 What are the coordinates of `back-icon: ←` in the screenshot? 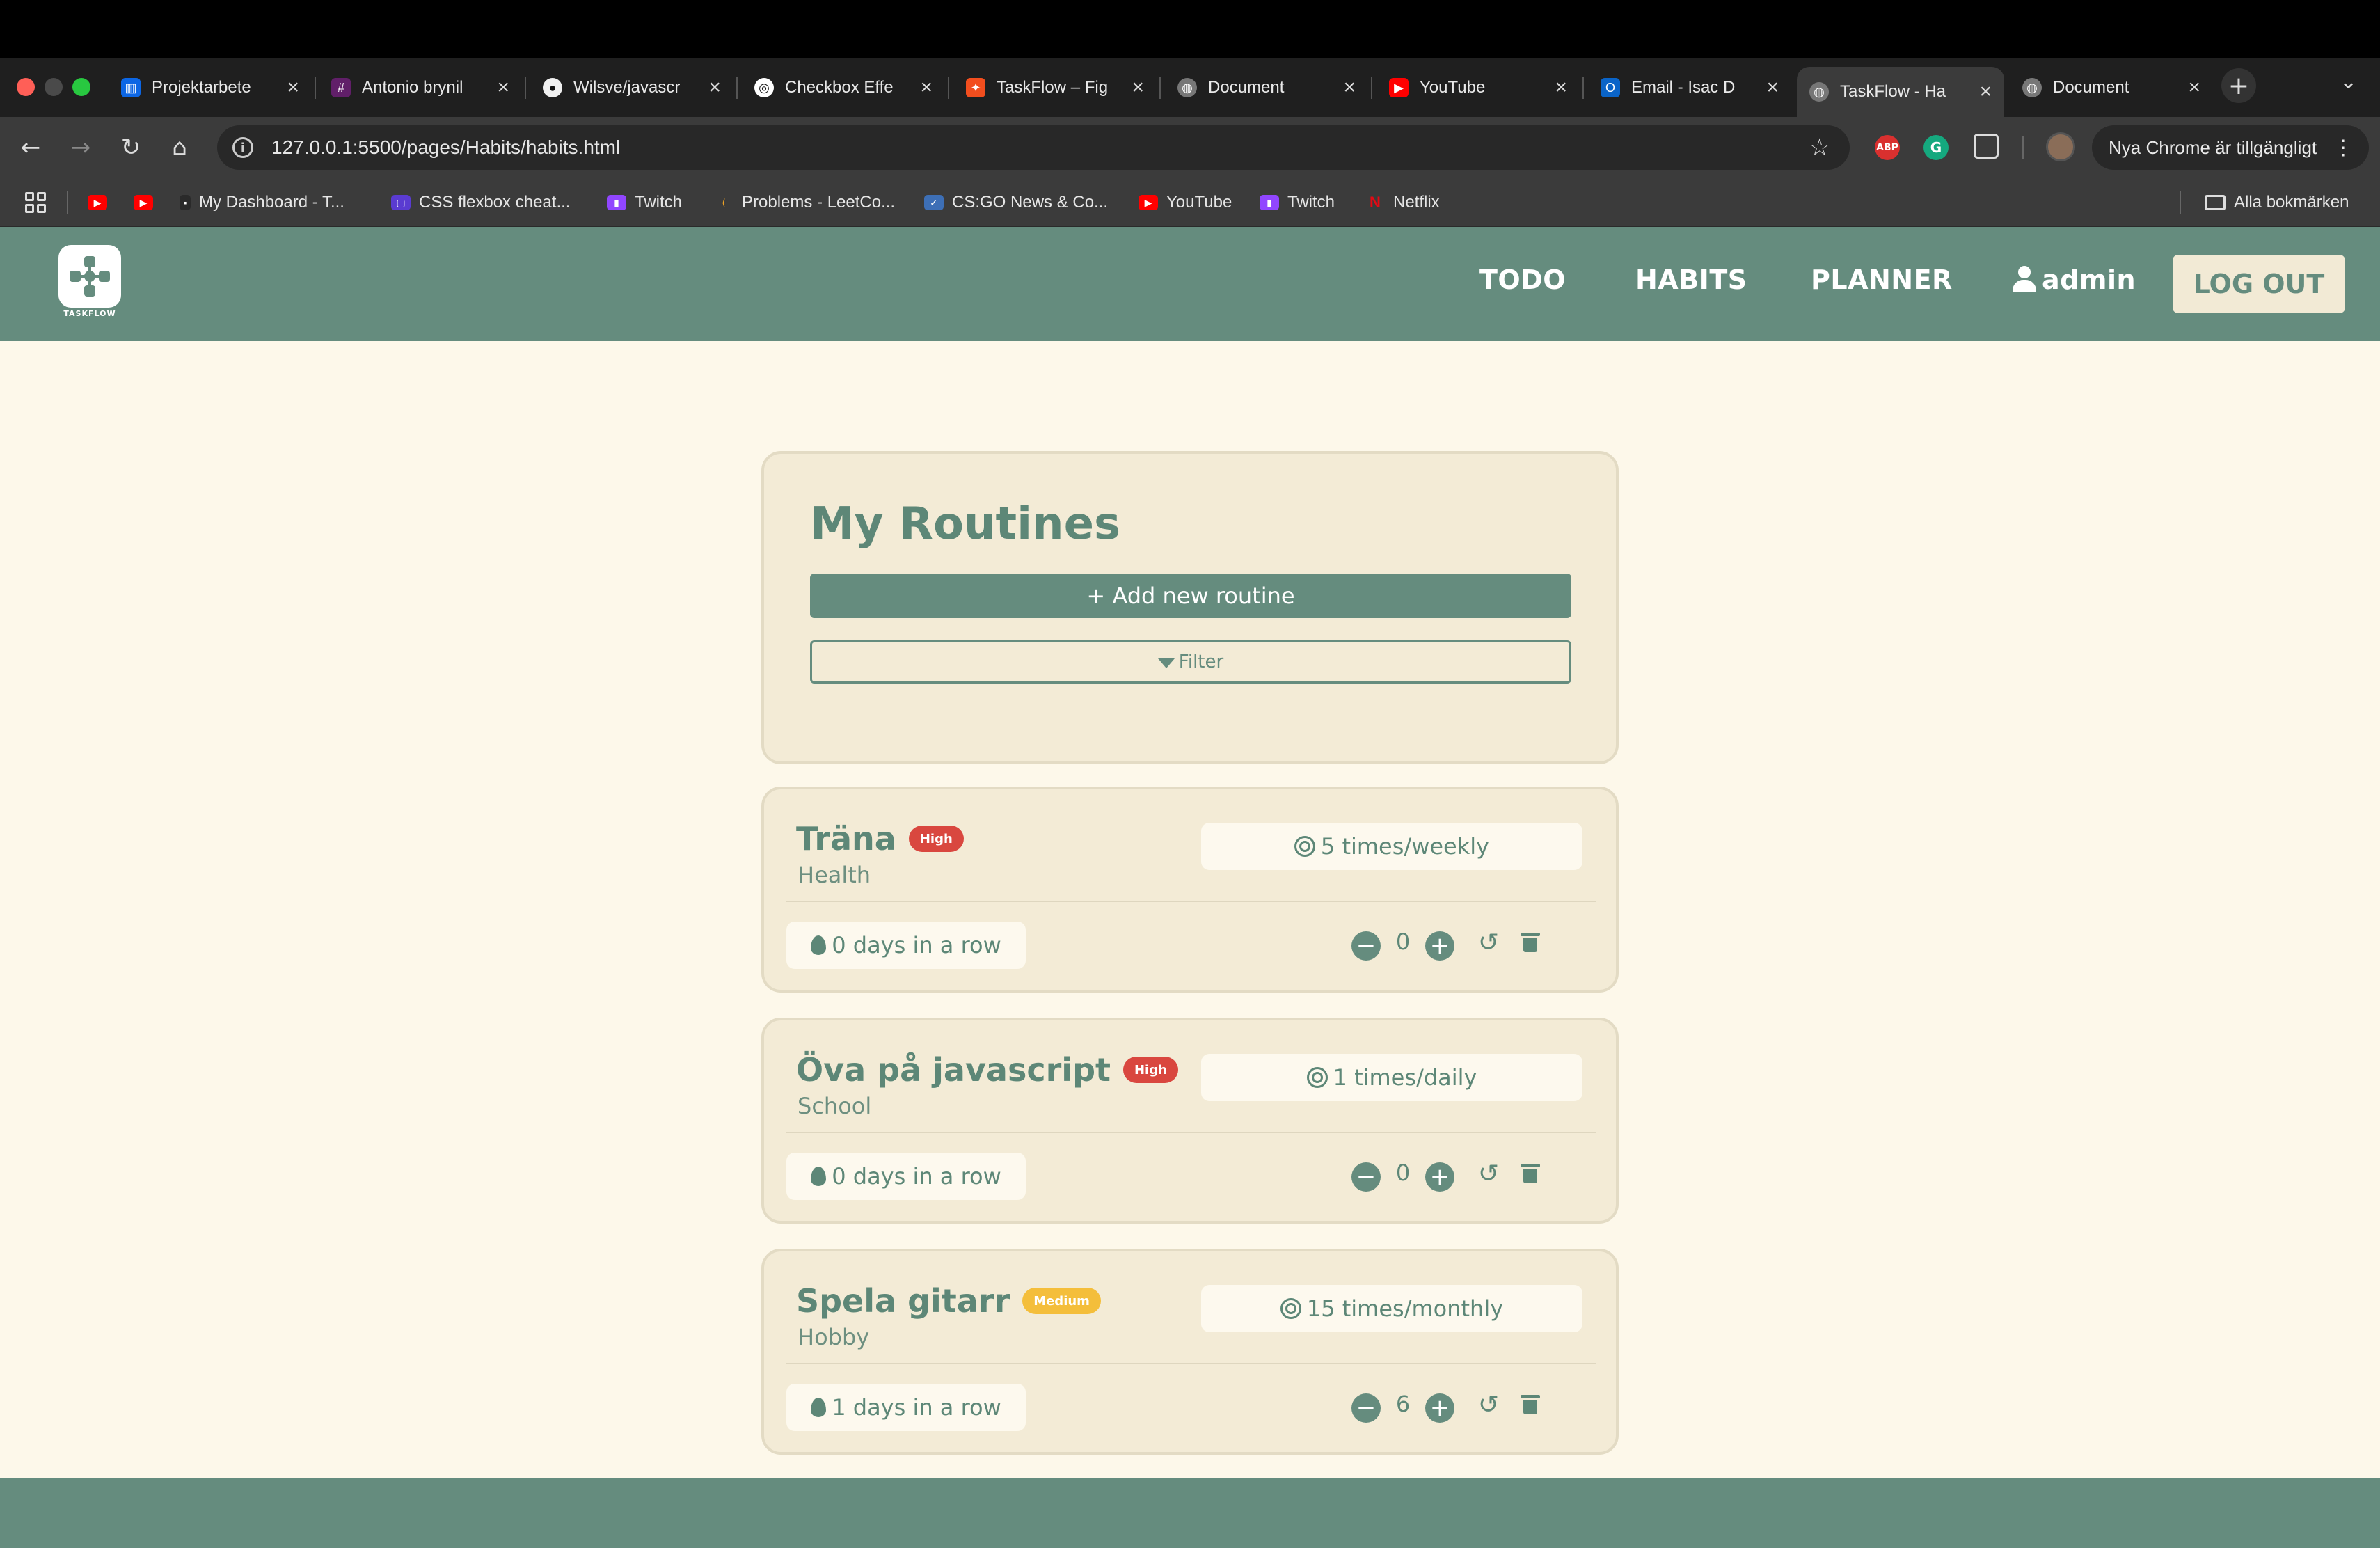 It's located at (31, 147).